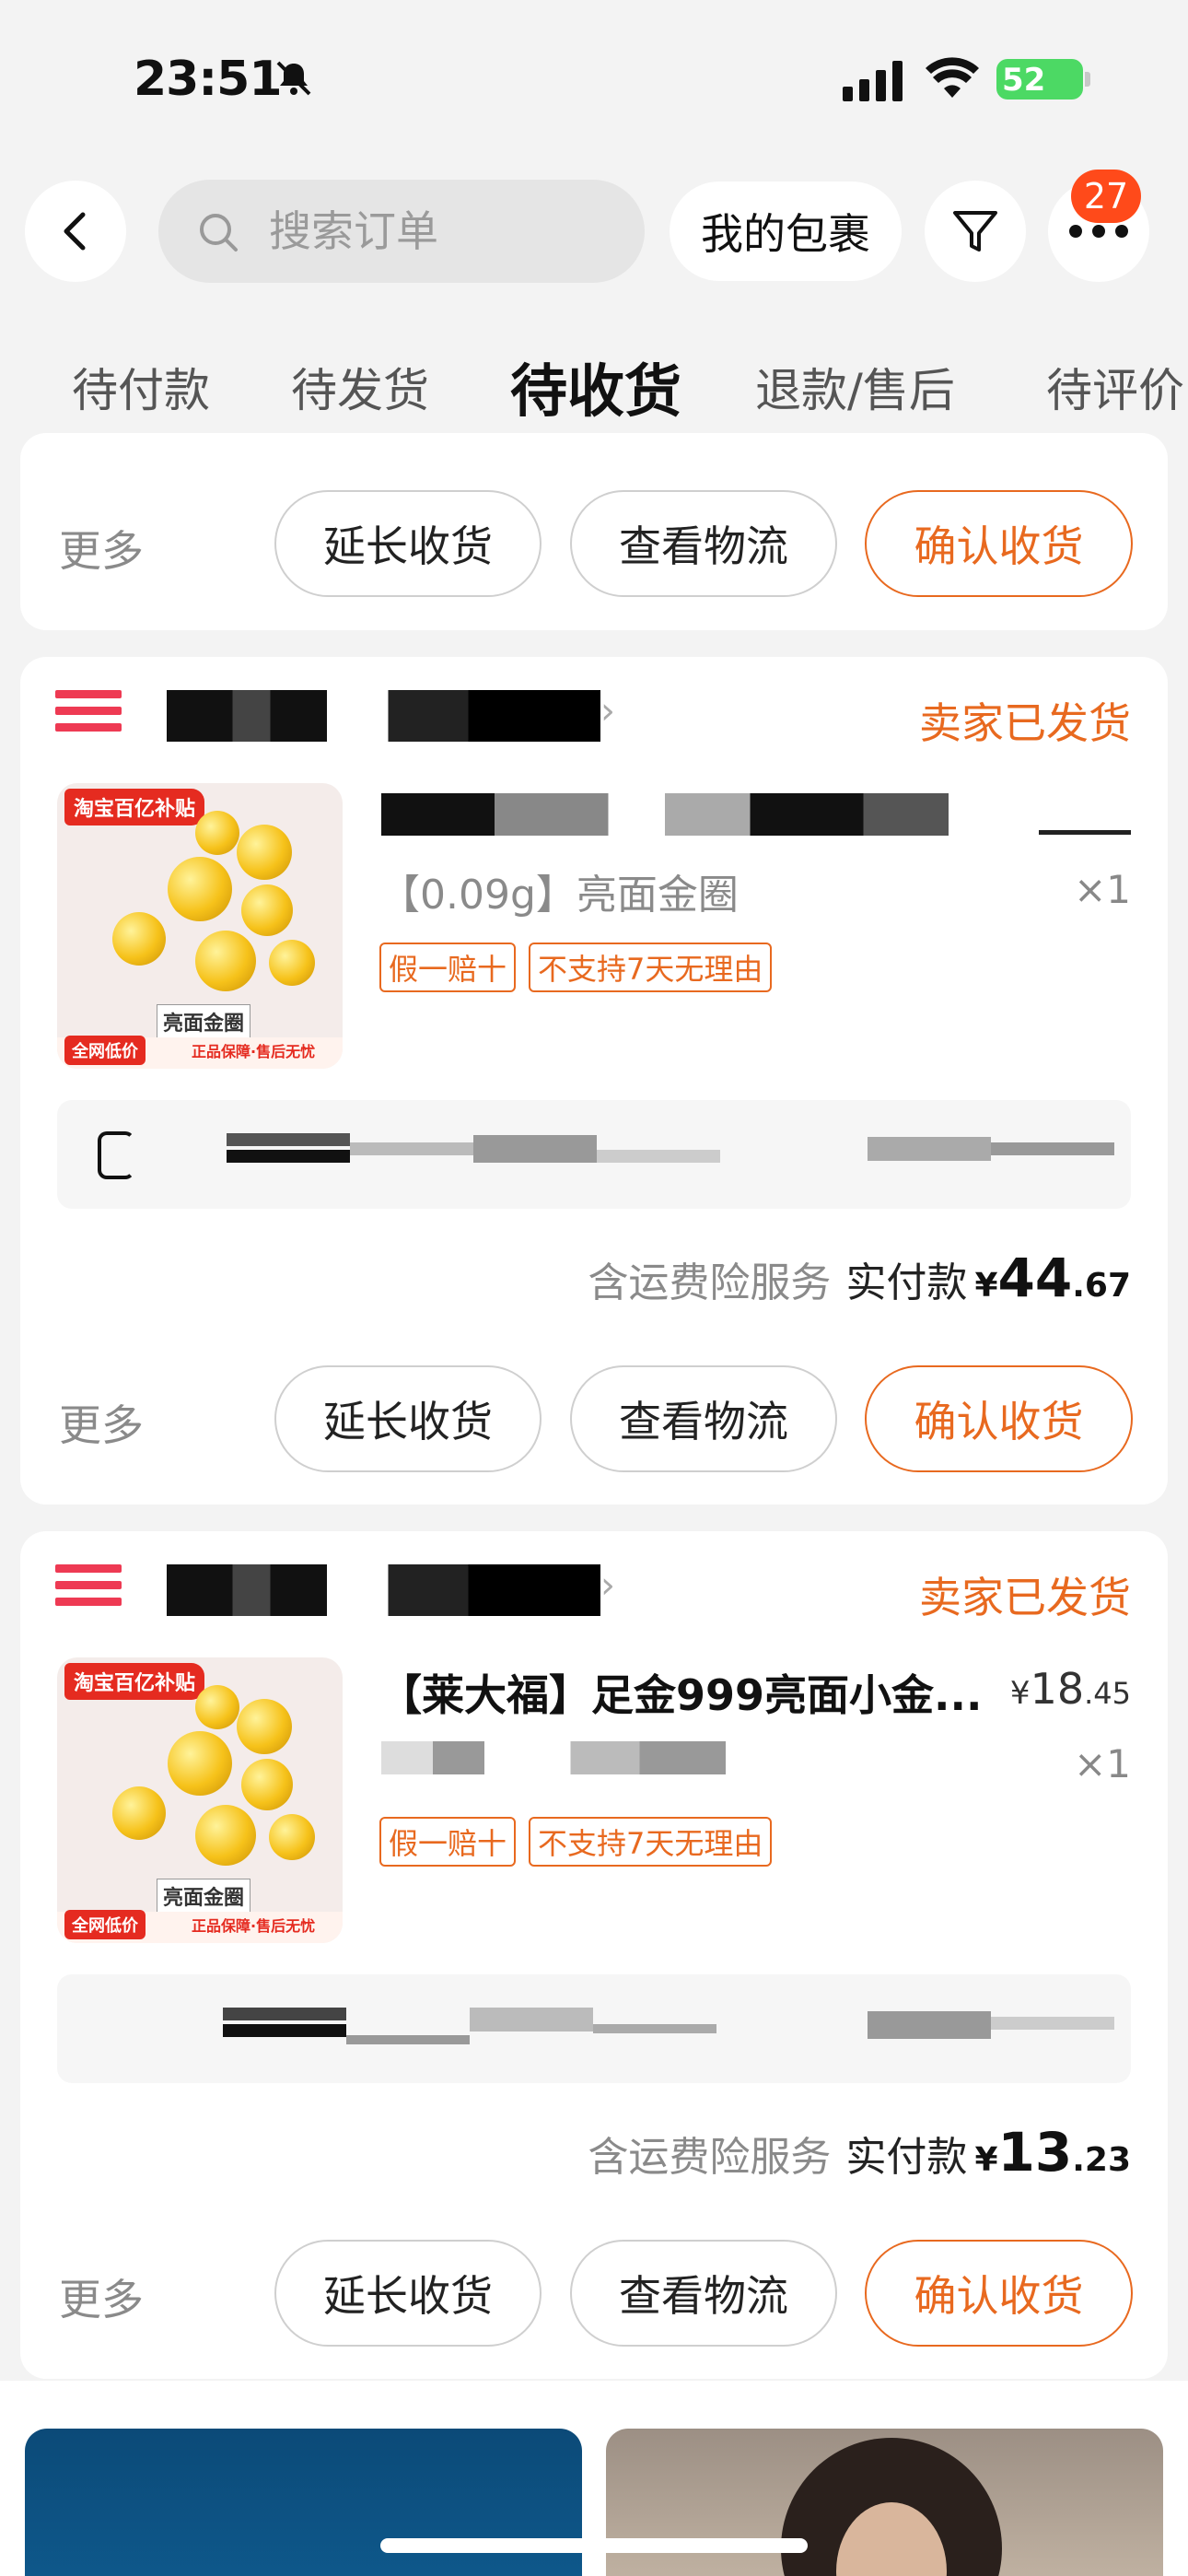 The image size is (1188, 2576). I want to click on tab-pending-review: 待评价, so click(1115, 387).